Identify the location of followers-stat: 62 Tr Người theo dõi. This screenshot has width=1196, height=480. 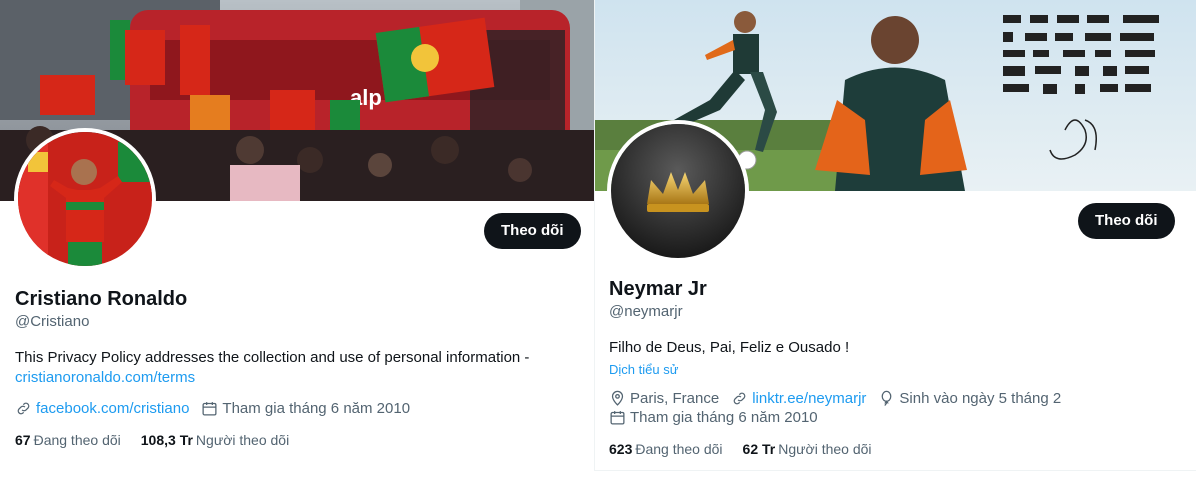
(807, 449).